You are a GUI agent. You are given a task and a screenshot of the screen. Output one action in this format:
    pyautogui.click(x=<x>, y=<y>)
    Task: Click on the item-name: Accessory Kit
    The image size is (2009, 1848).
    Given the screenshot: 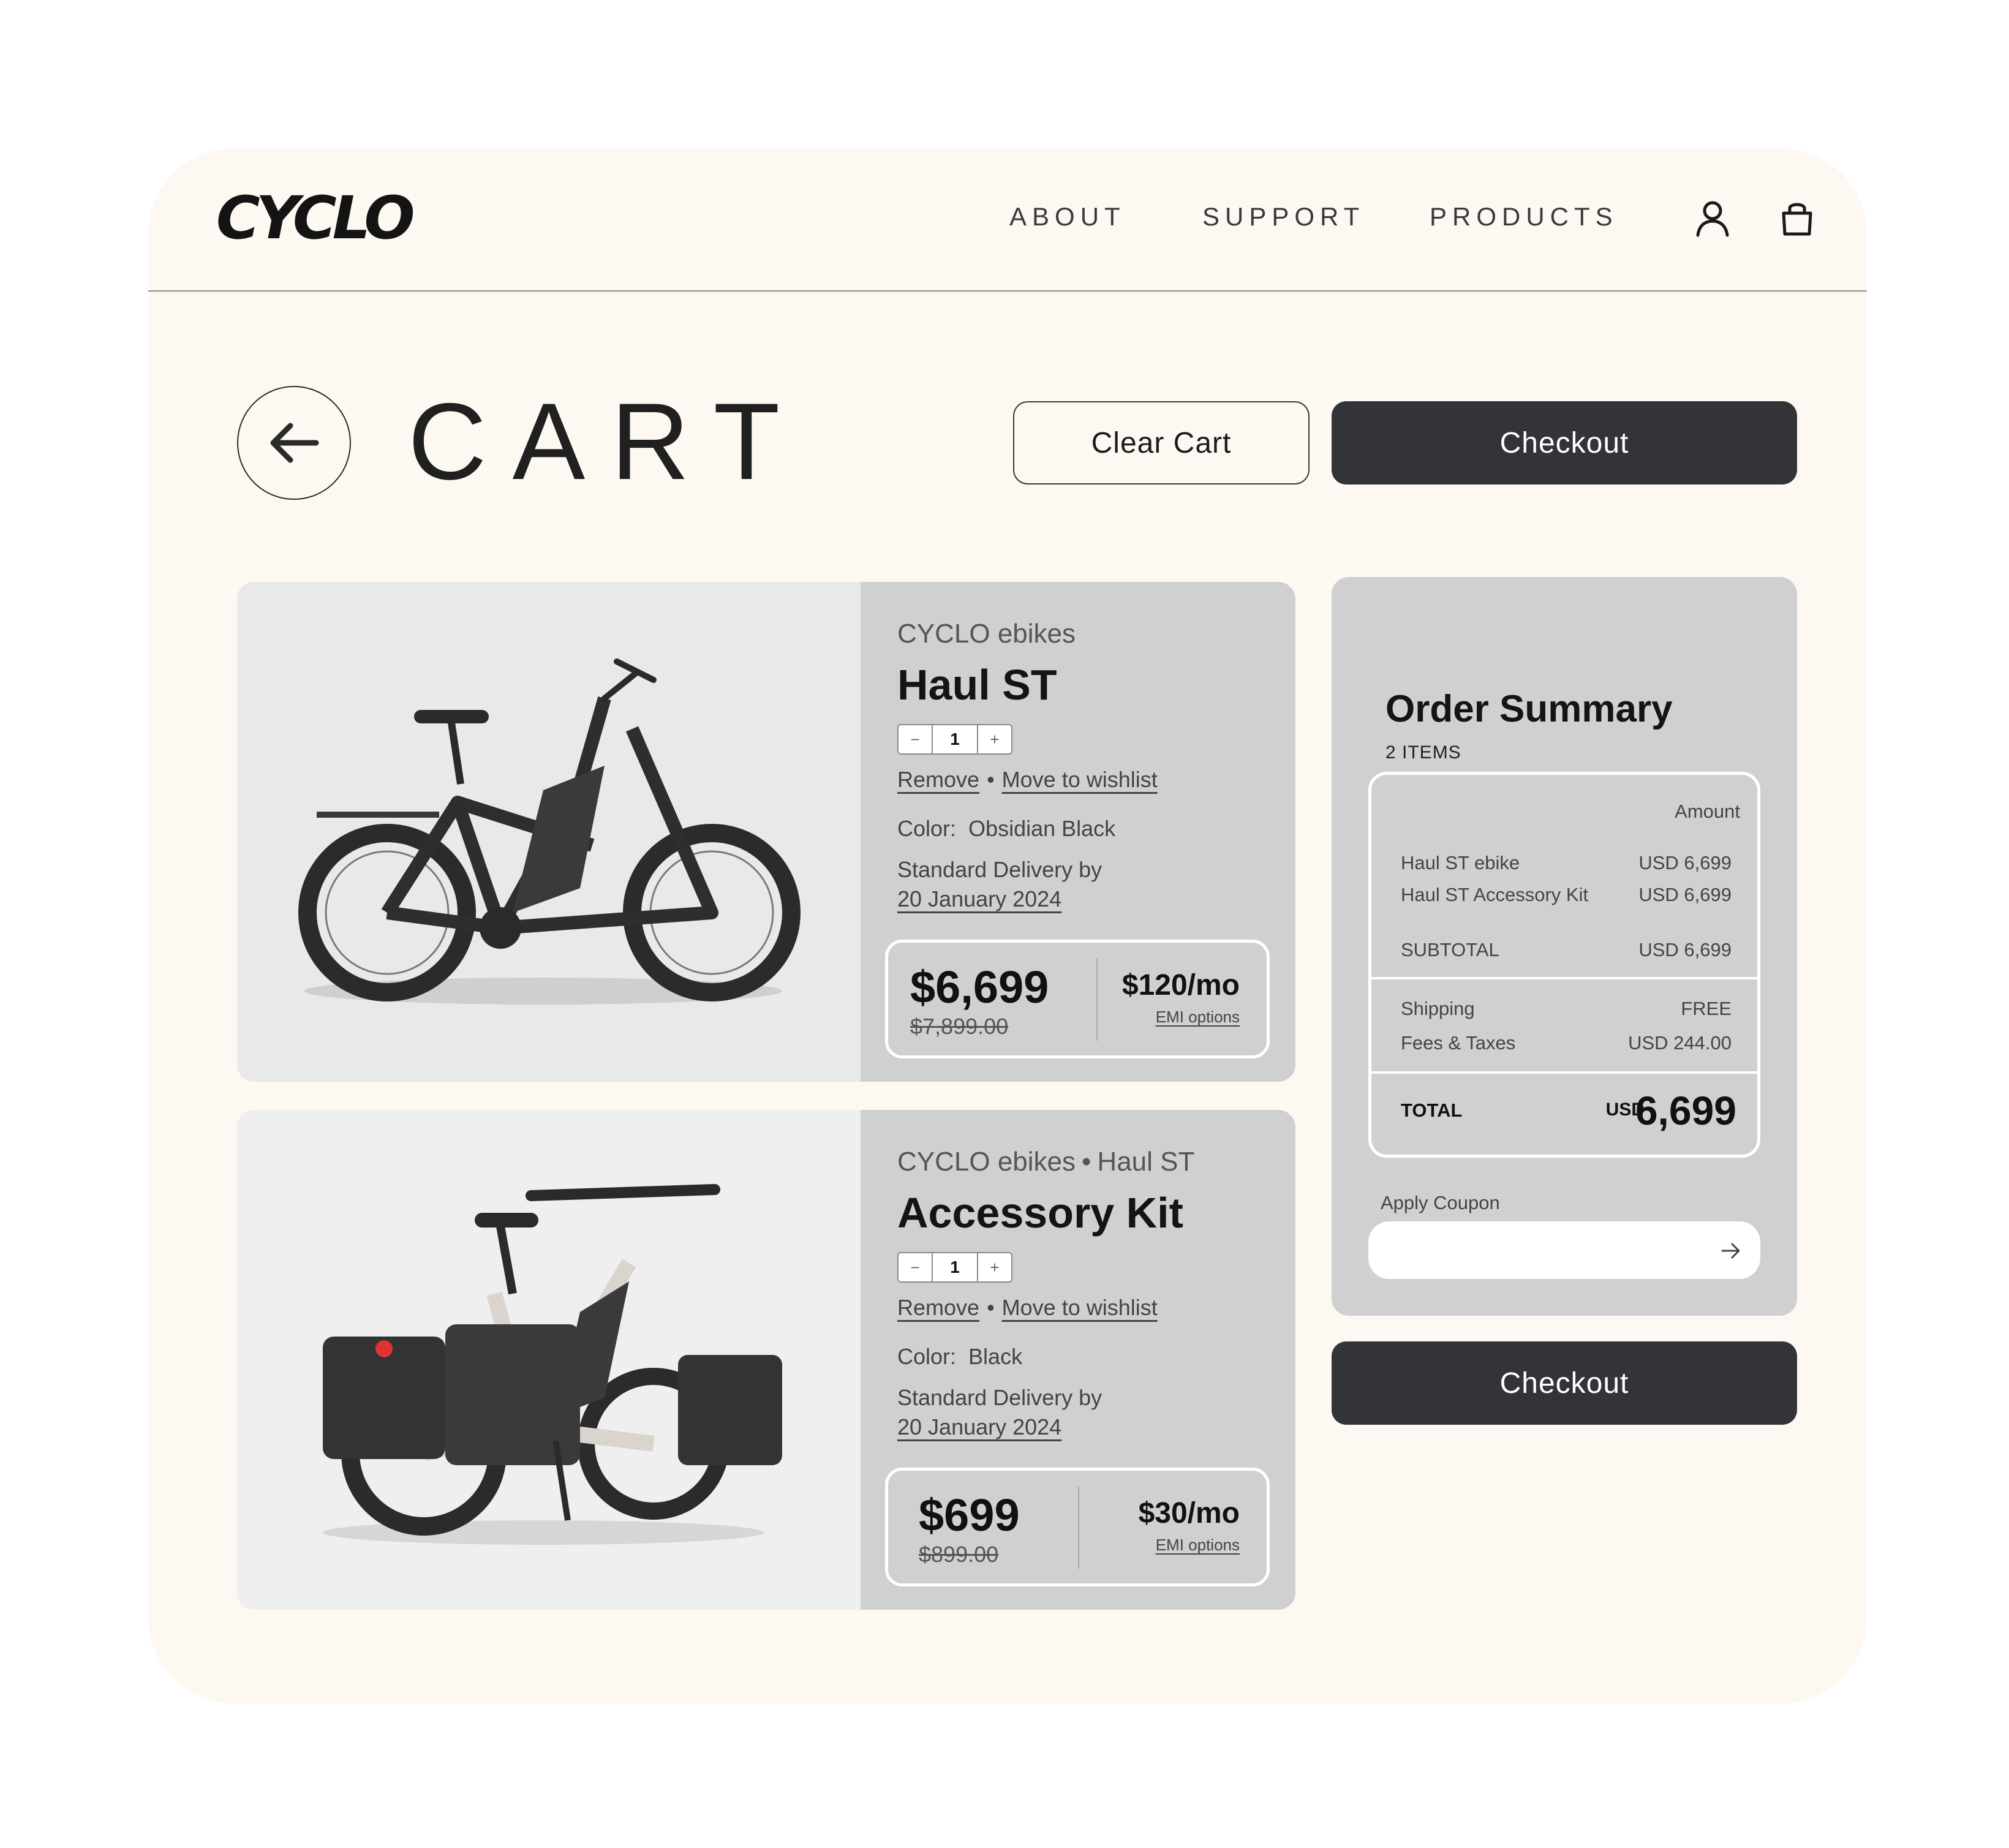 What is the action you would take?
    pyautogui.click(x=1040, y=1213)
    